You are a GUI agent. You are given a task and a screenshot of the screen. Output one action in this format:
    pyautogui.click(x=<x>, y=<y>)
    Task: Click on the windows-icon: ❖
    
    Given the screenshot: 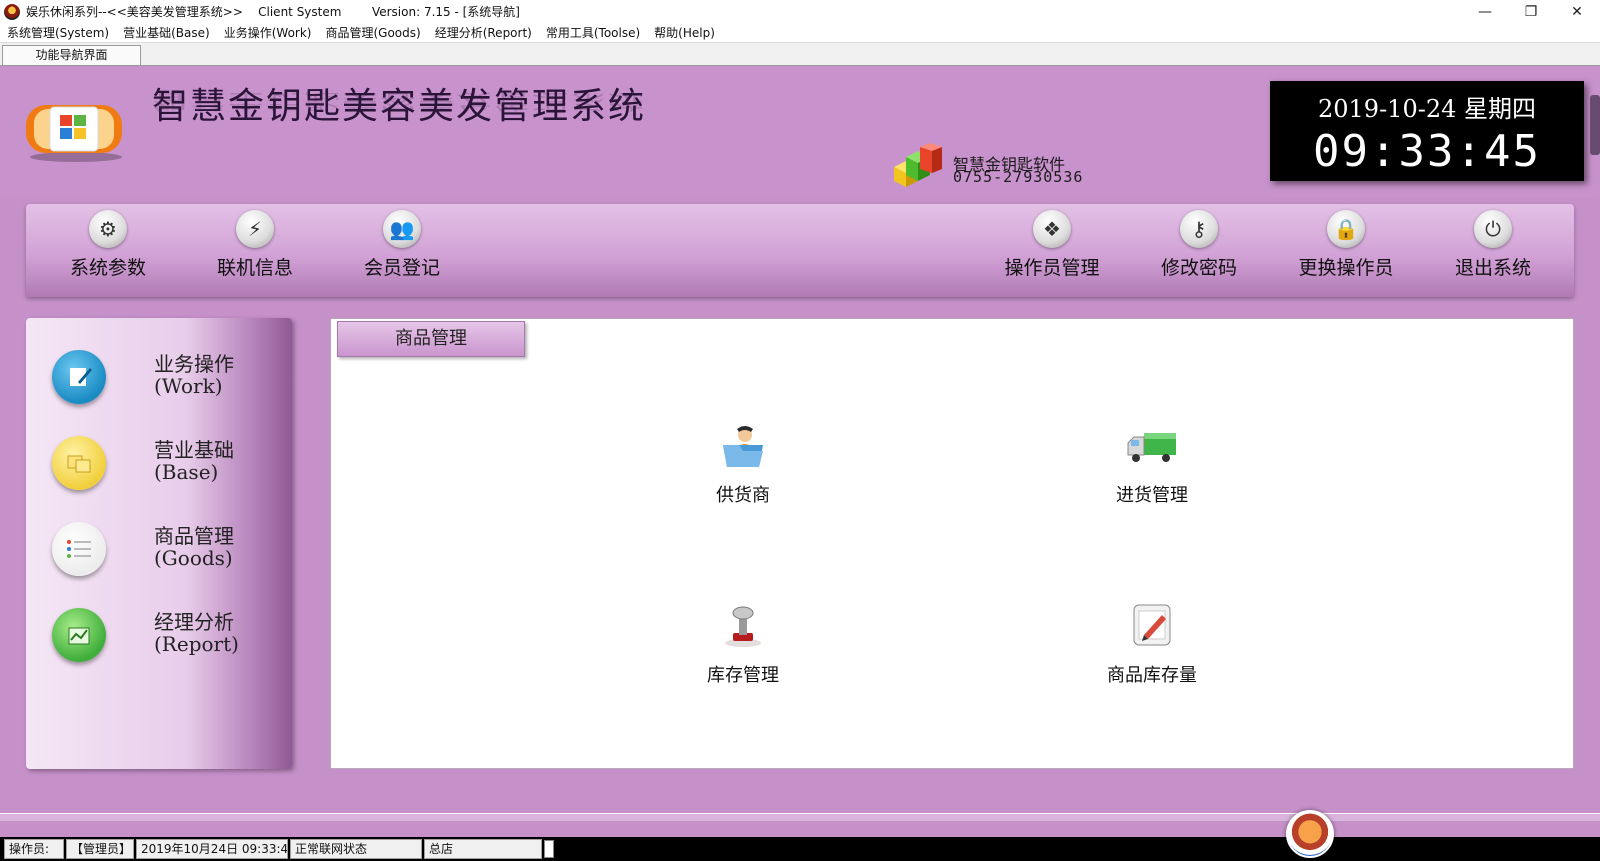 What is the action you would take?
    pyautogui.click(x=1052, y=229)
    